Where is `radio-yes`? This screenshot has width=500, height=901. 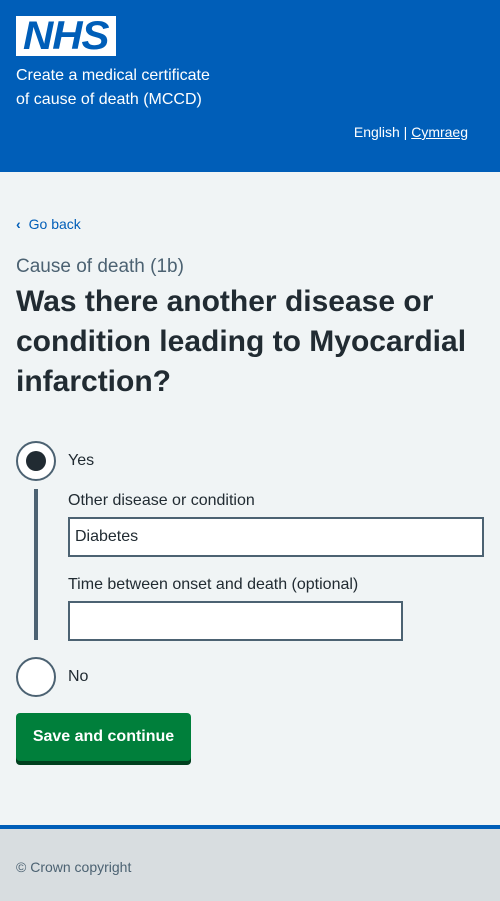 radio-yes is located at coordinates (36, 461).